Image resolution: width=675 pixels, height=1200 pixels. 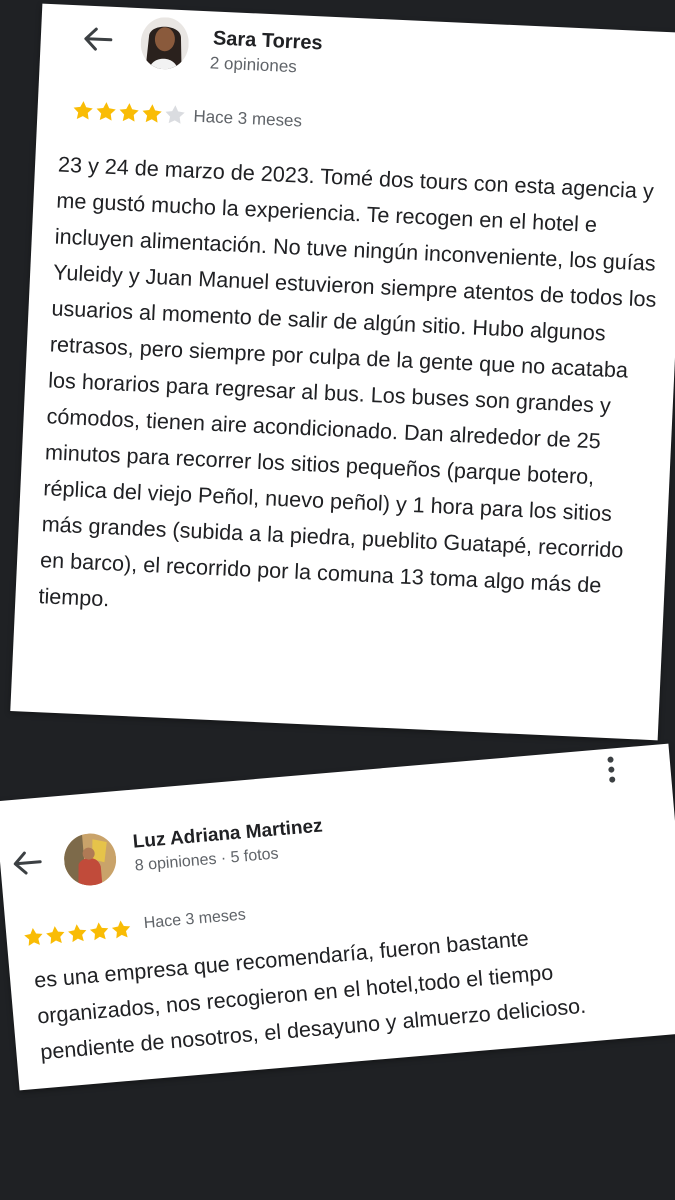 What do you see at coordinates (611, 769) in the screenshot?
I see `more-options-icon` at bounding box center [611, 769].